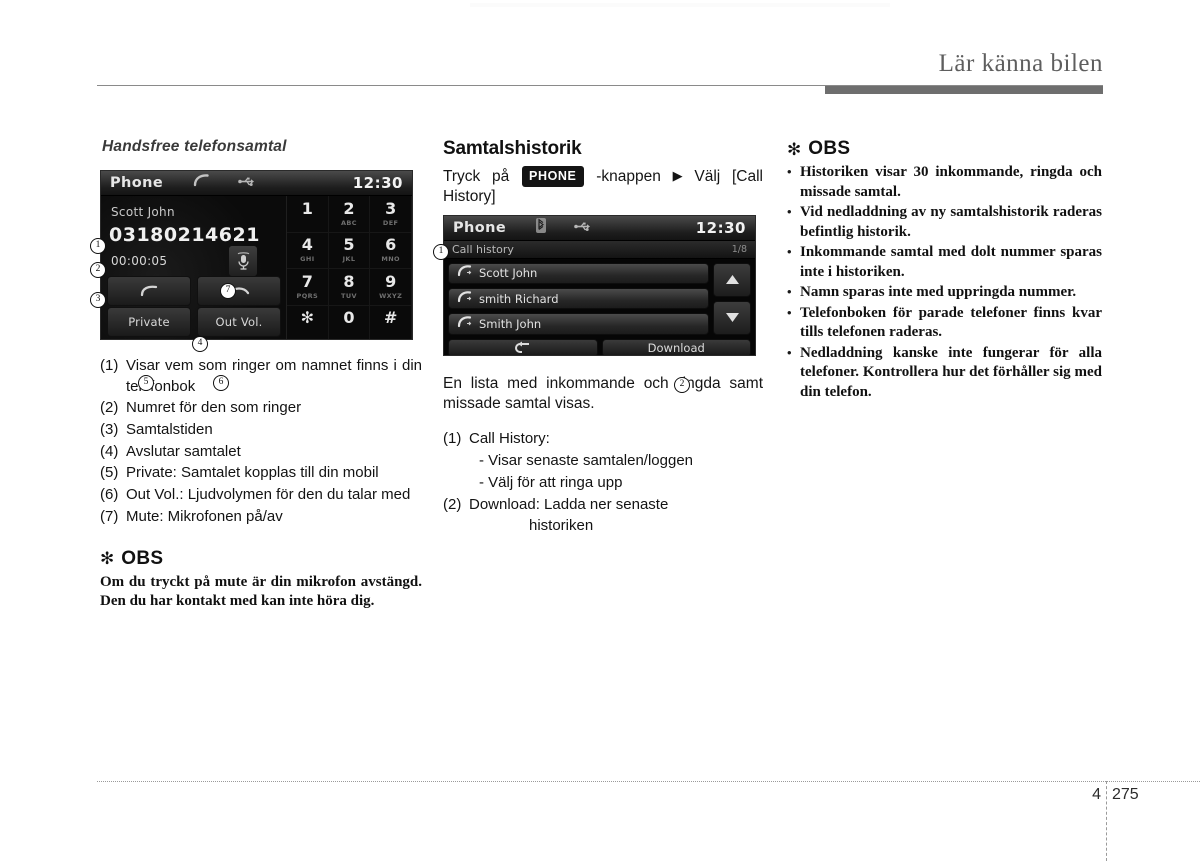 The width and height of the screenshot is (1200, 861). Describe the element at coordinates (200, 344) in the screenshot. I see `callout-4: 4` at that location.